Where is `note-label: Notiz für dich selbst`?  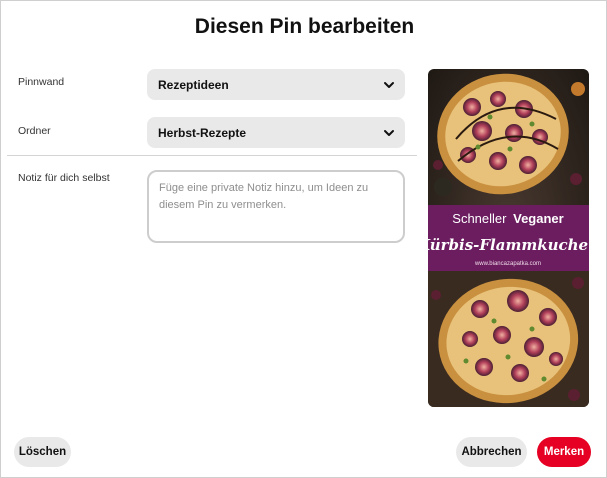 note-label: Notiz für dich selbst is located at coordinates (64, 178).